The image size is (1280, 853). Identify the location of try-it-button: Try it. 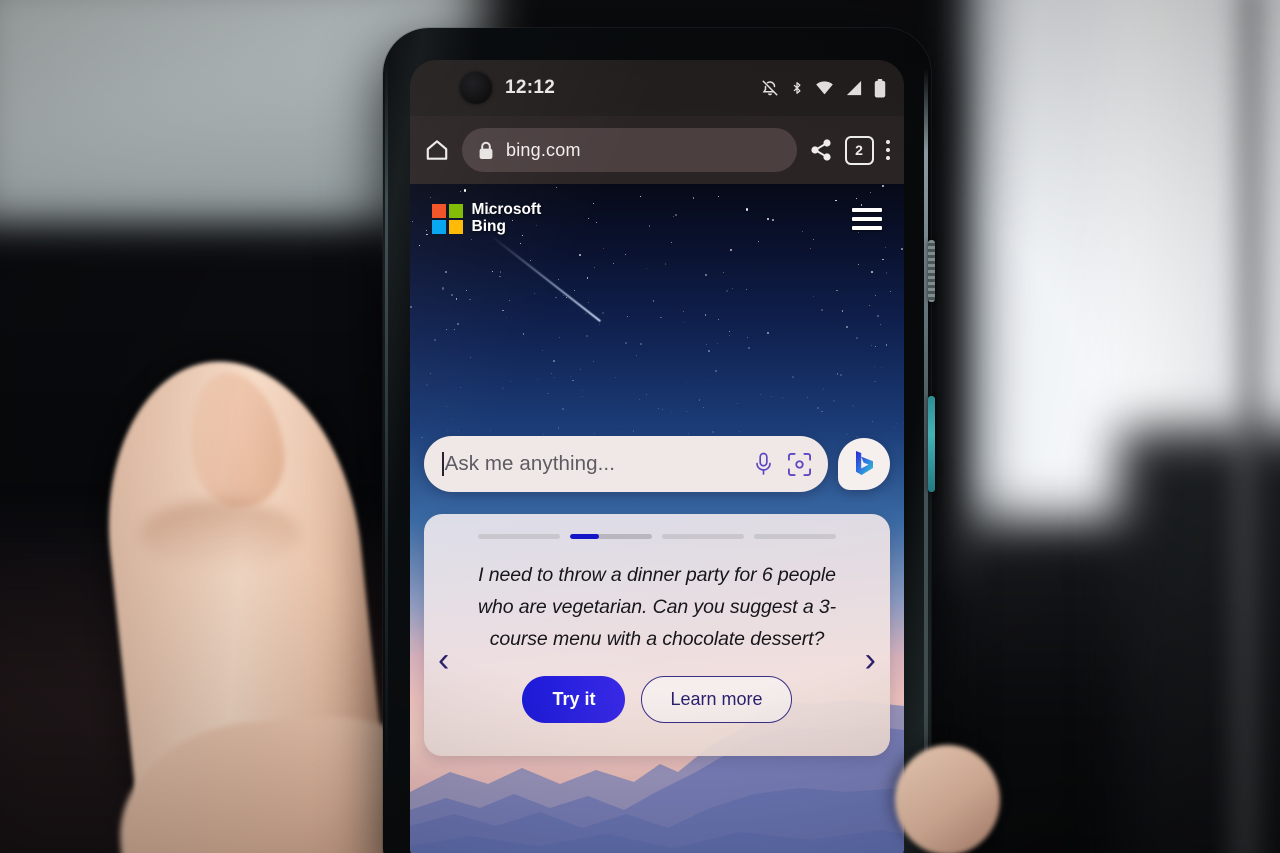
(574, 699).